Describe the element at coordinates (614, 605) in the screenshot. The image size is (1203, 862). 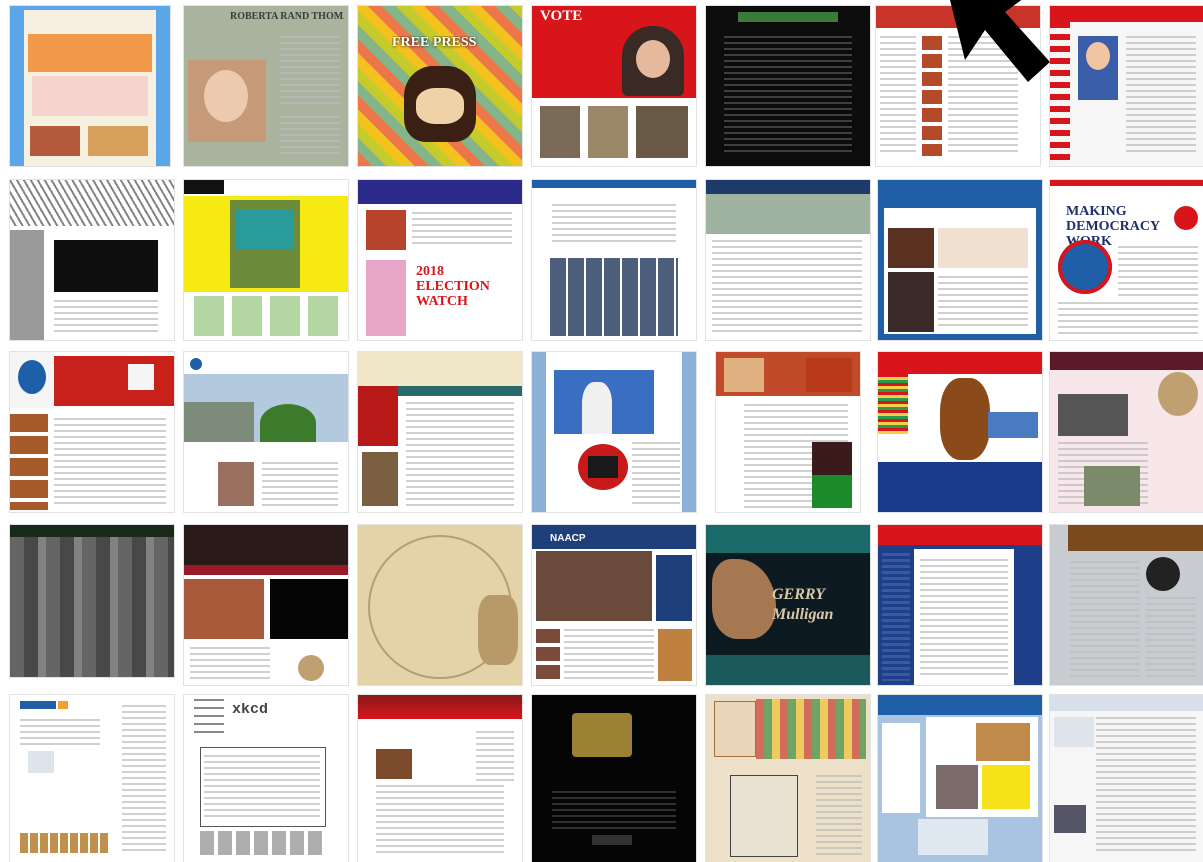
I see `thumbnail-r4c4: NAACP` at that location.